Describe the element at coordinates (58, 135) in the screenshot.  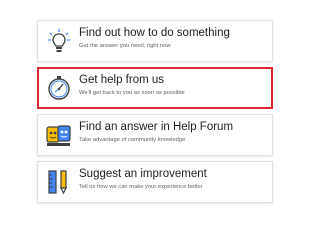
I see `community-faces-icon` at that location.